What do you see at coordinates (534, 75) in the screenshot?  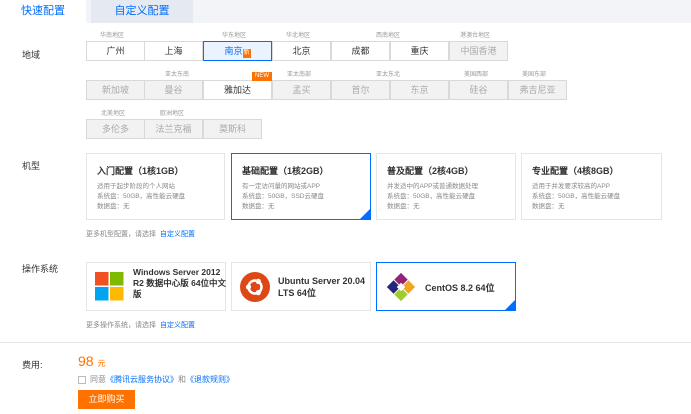 I see `group-label-us-east: 美国东部` at bounding box center [534, 75].